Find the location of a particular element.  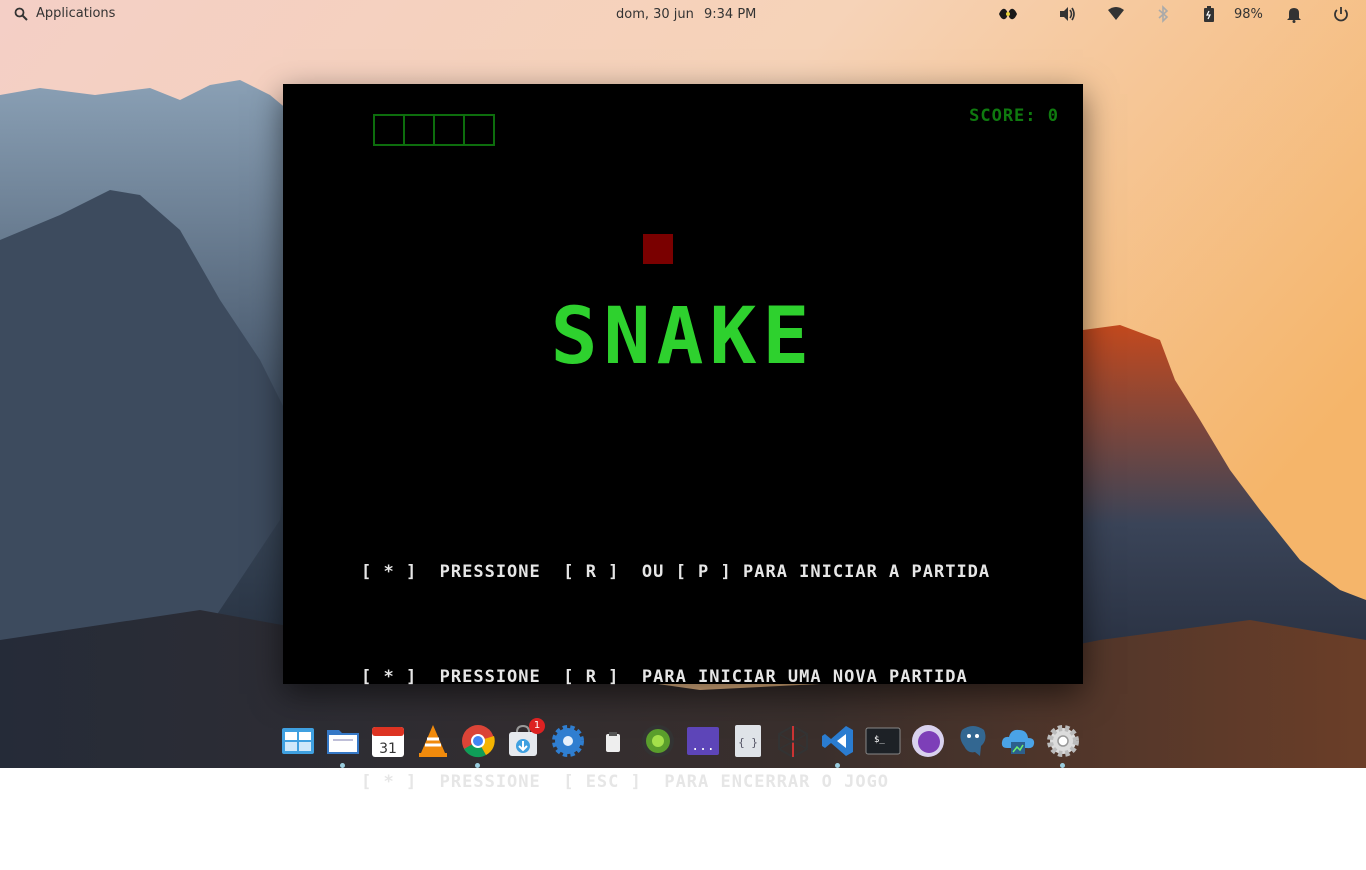

panel-time: 9:34 PM is located at coordinates (730, 14).